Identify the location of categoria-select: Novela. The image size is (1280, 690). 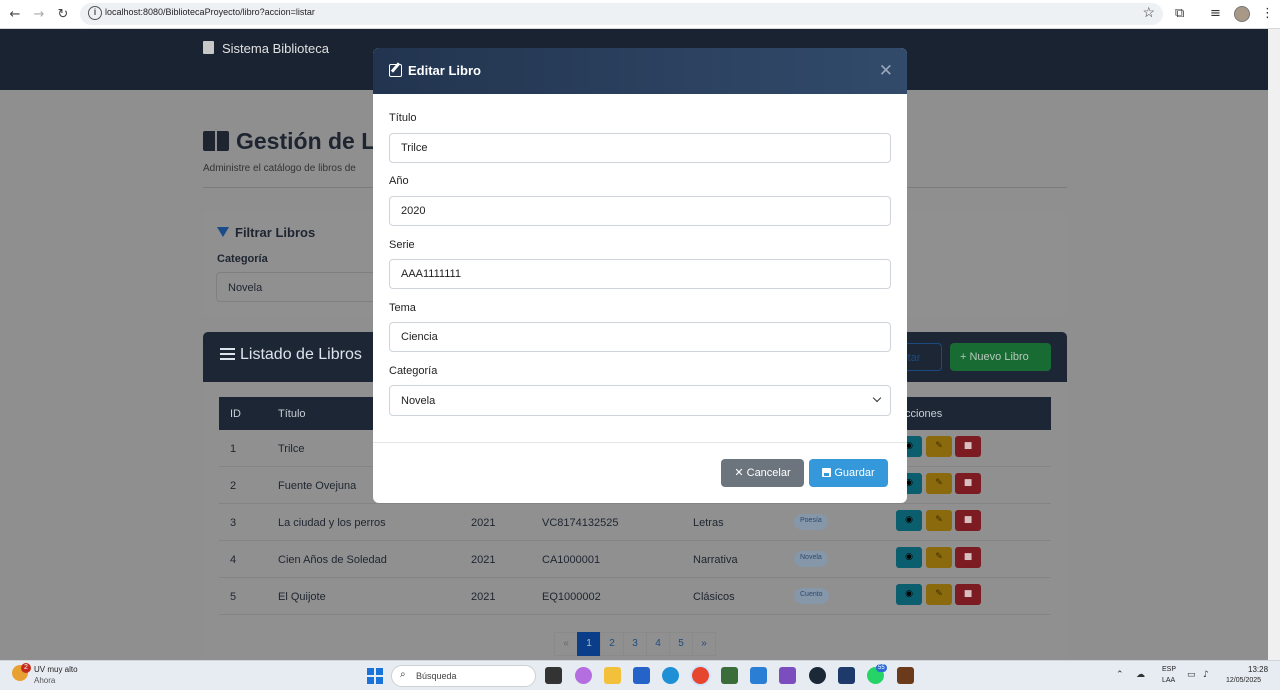
(640, 400).